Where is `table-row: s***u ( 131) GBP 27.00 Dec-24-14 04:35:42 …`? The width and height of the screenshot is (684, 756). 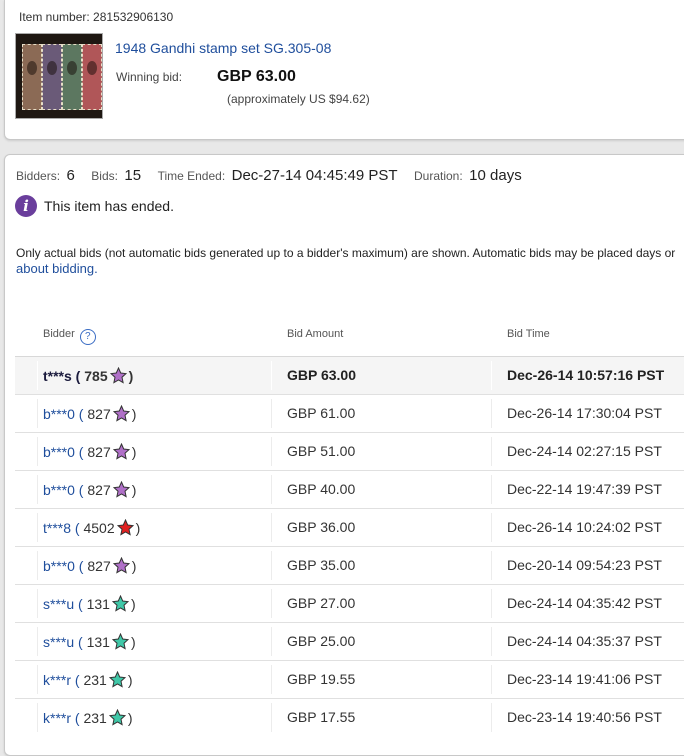
table-row: s***u ( 131) GBP 27.00 Dec-24-14 04:35:42 … is located at coordinates (349, 603).